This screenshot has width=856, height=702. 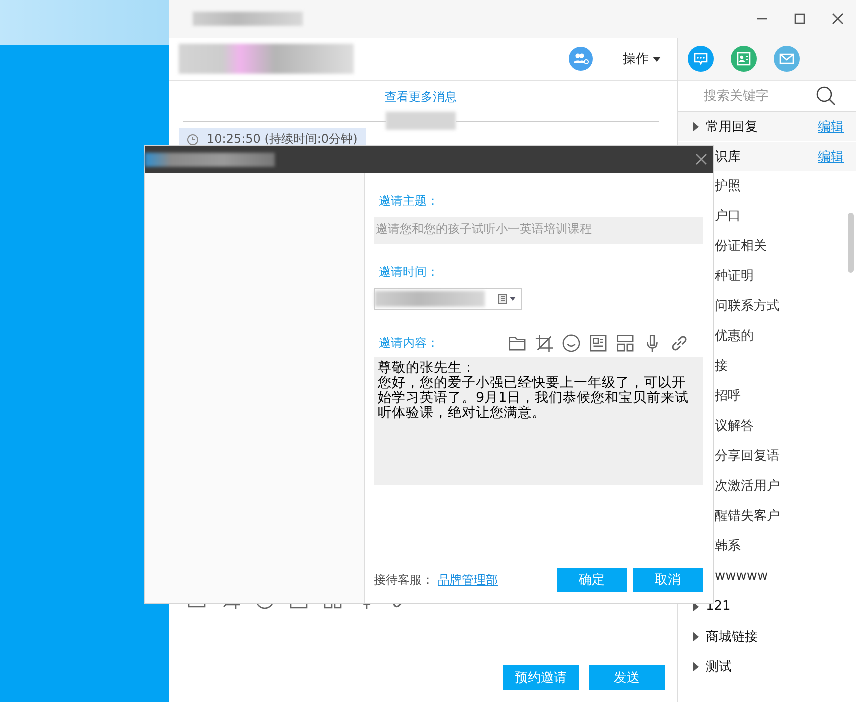 What do you see at coordinates (800, 19) in the screenshot?
I see `maximize-icon` at bounding box center [800, 19].